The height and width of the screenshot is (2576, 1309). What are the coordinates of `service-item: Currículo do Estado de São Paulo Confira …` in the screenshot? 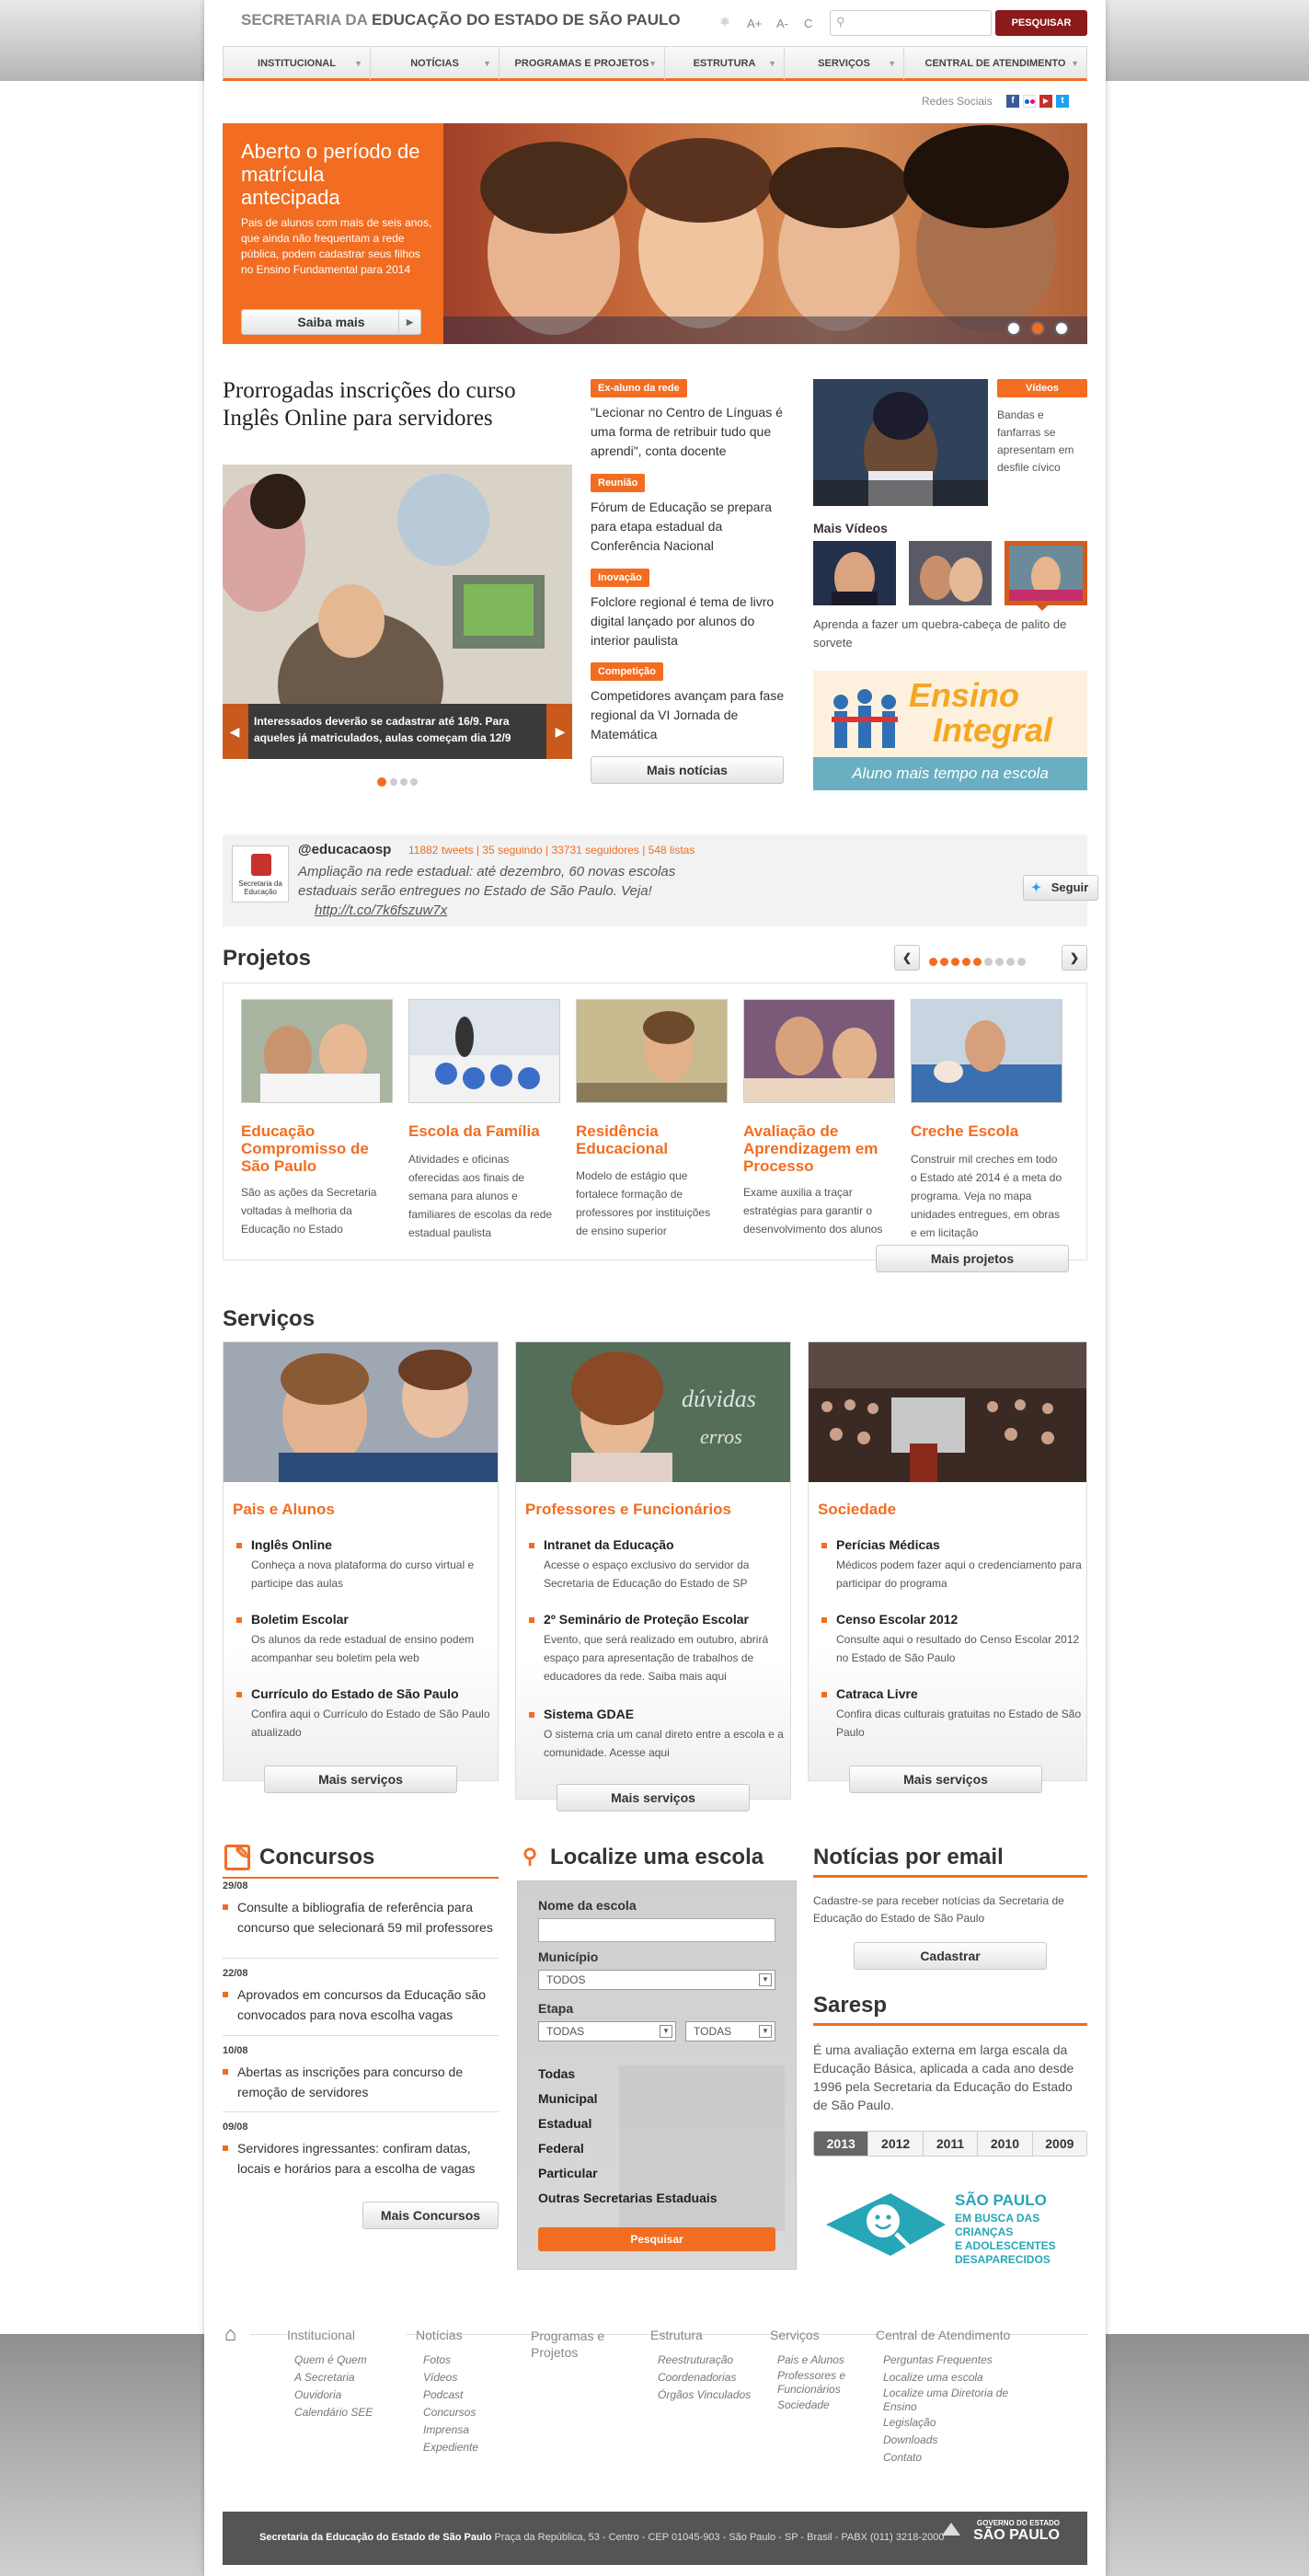 It's located at (365, 1714).